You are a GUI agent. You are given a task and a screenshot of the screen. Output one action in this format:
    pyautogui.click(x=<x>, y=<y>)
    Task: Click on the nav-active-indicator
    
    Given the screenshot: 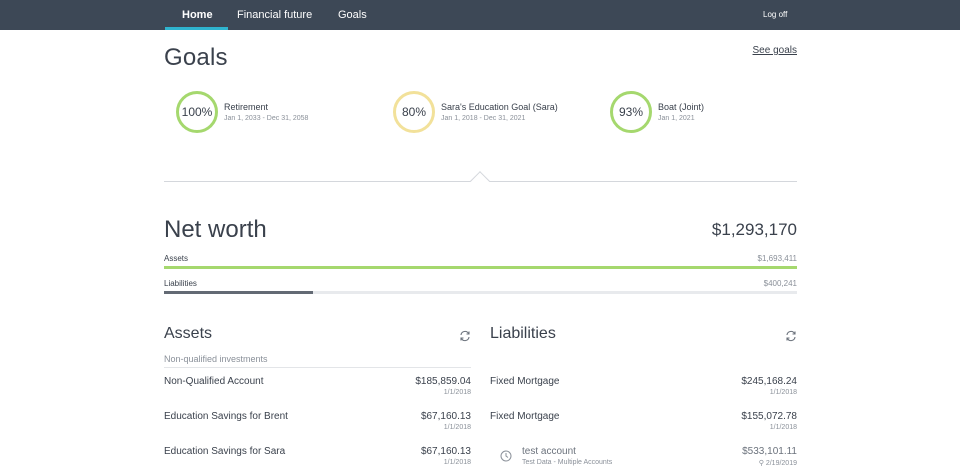 What is the action you would take?
    pyautogui.click(x=196, y=28)
    